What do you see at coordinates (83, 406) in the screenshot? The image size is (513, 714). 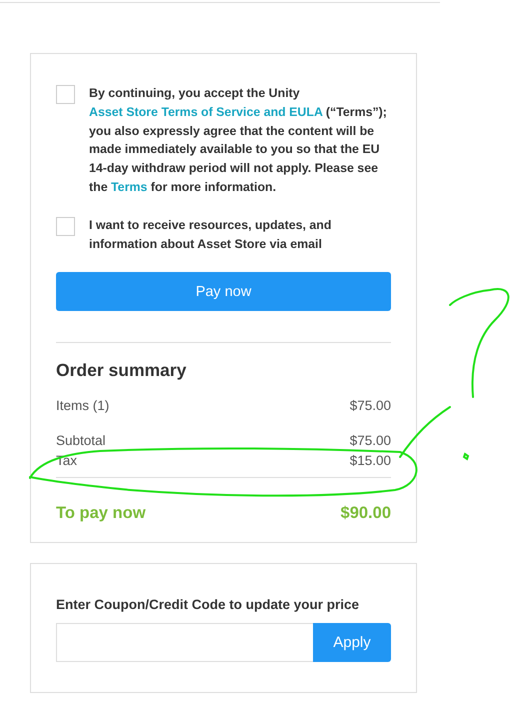 I see `summary-label: Items (1)` at bounding box center [83, 406].